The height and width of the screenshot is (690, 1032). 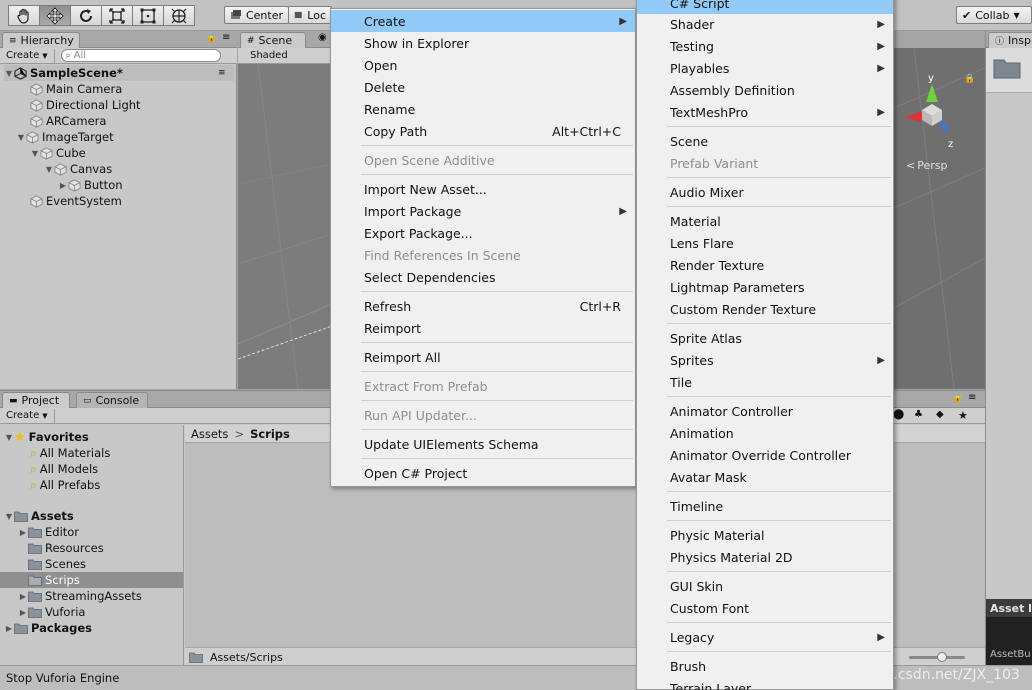 I want to click on hierarchy-item: Directional Light, so click(x=80, y=105).